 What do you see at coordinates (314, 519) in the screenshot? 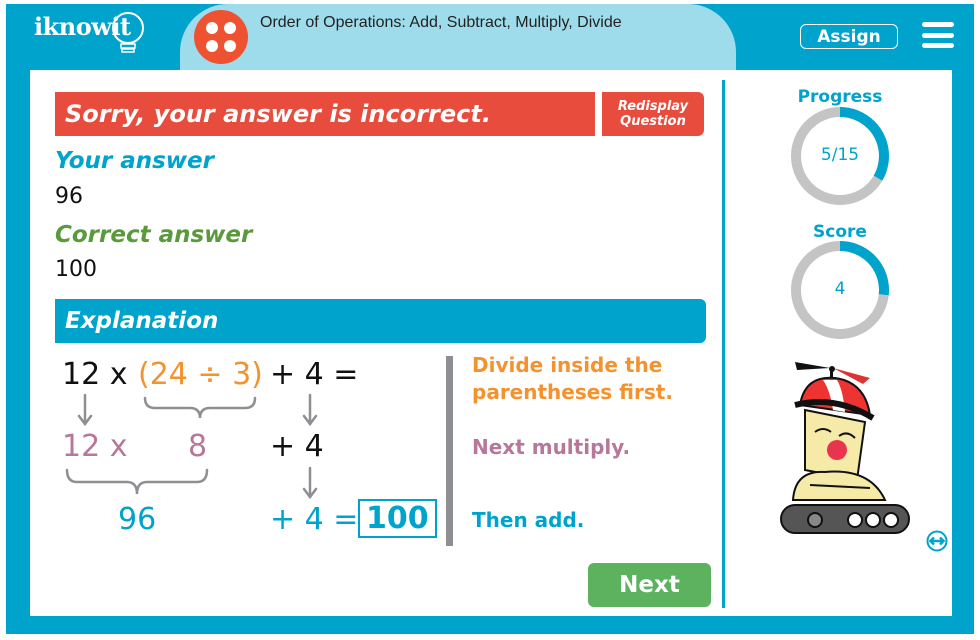
I see `eq-row3-b: + 4 =` at bounding box center [314, 519].